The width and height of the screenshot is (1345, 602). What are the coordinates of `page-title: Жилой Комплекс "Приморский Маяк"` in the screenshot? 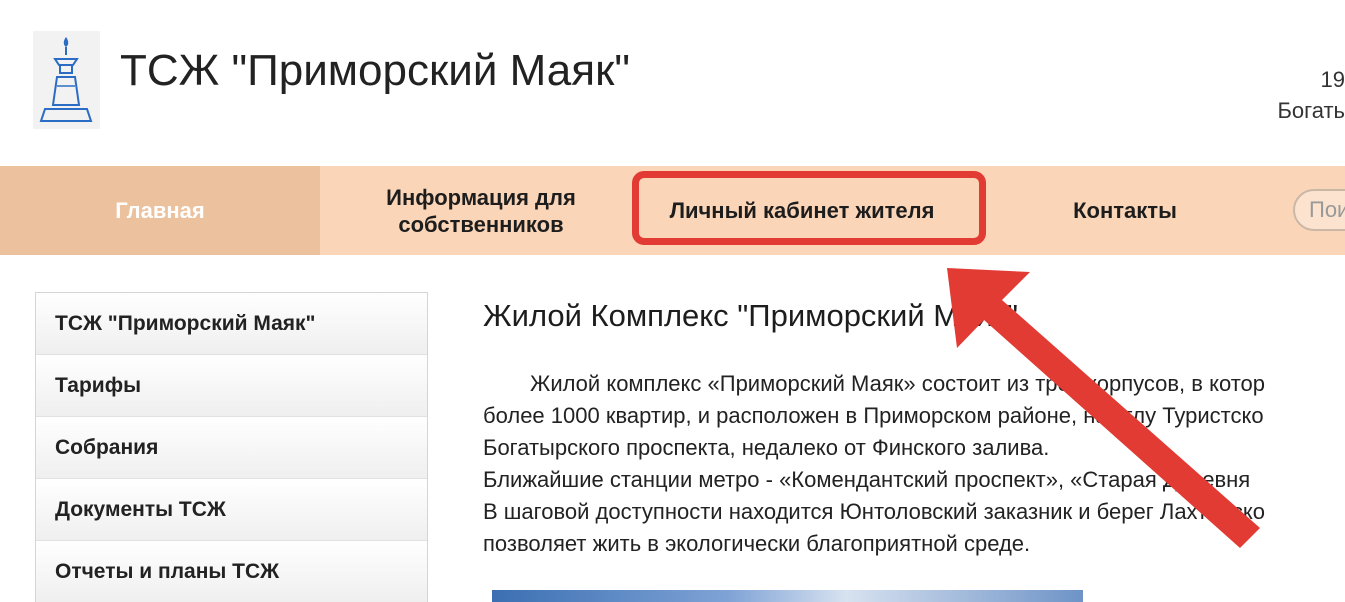 It's located at (751, 315).